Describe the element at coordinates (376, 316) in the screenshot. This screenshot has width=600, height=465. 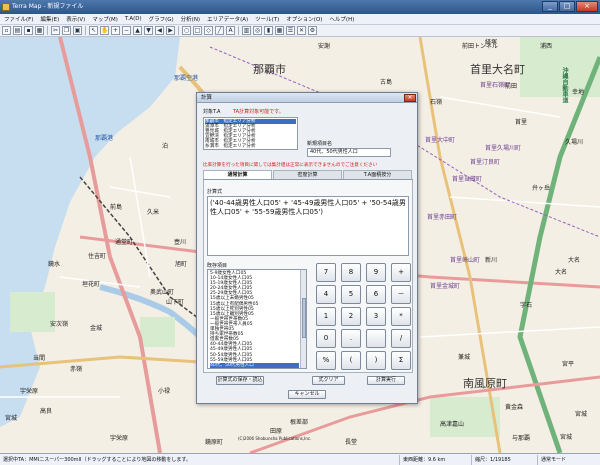
I see `key-3: 3` at that location.